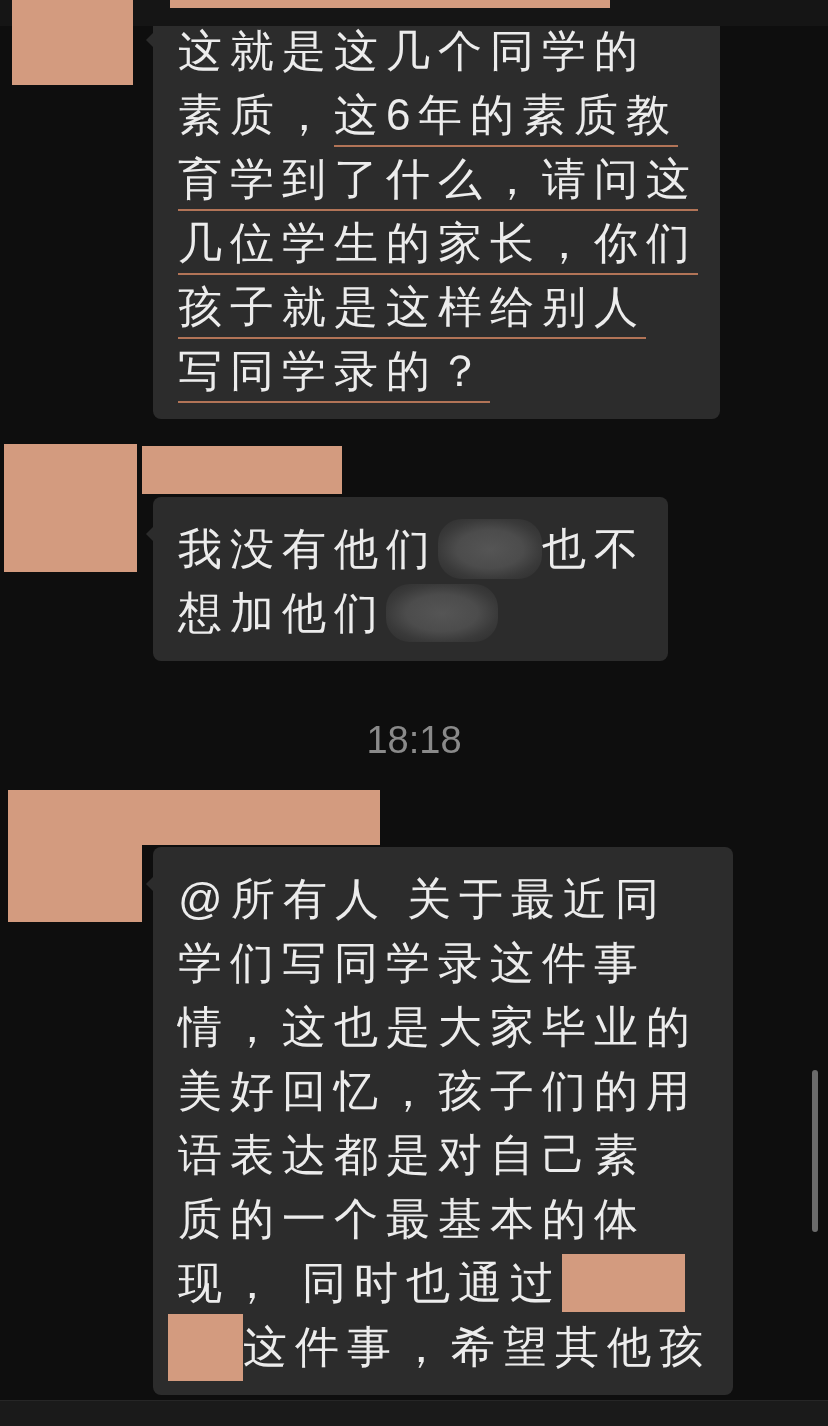 This screenshot has width=828, height=1426. I want to click on message-text: 学们写同学录这件事, so click(412, 963).